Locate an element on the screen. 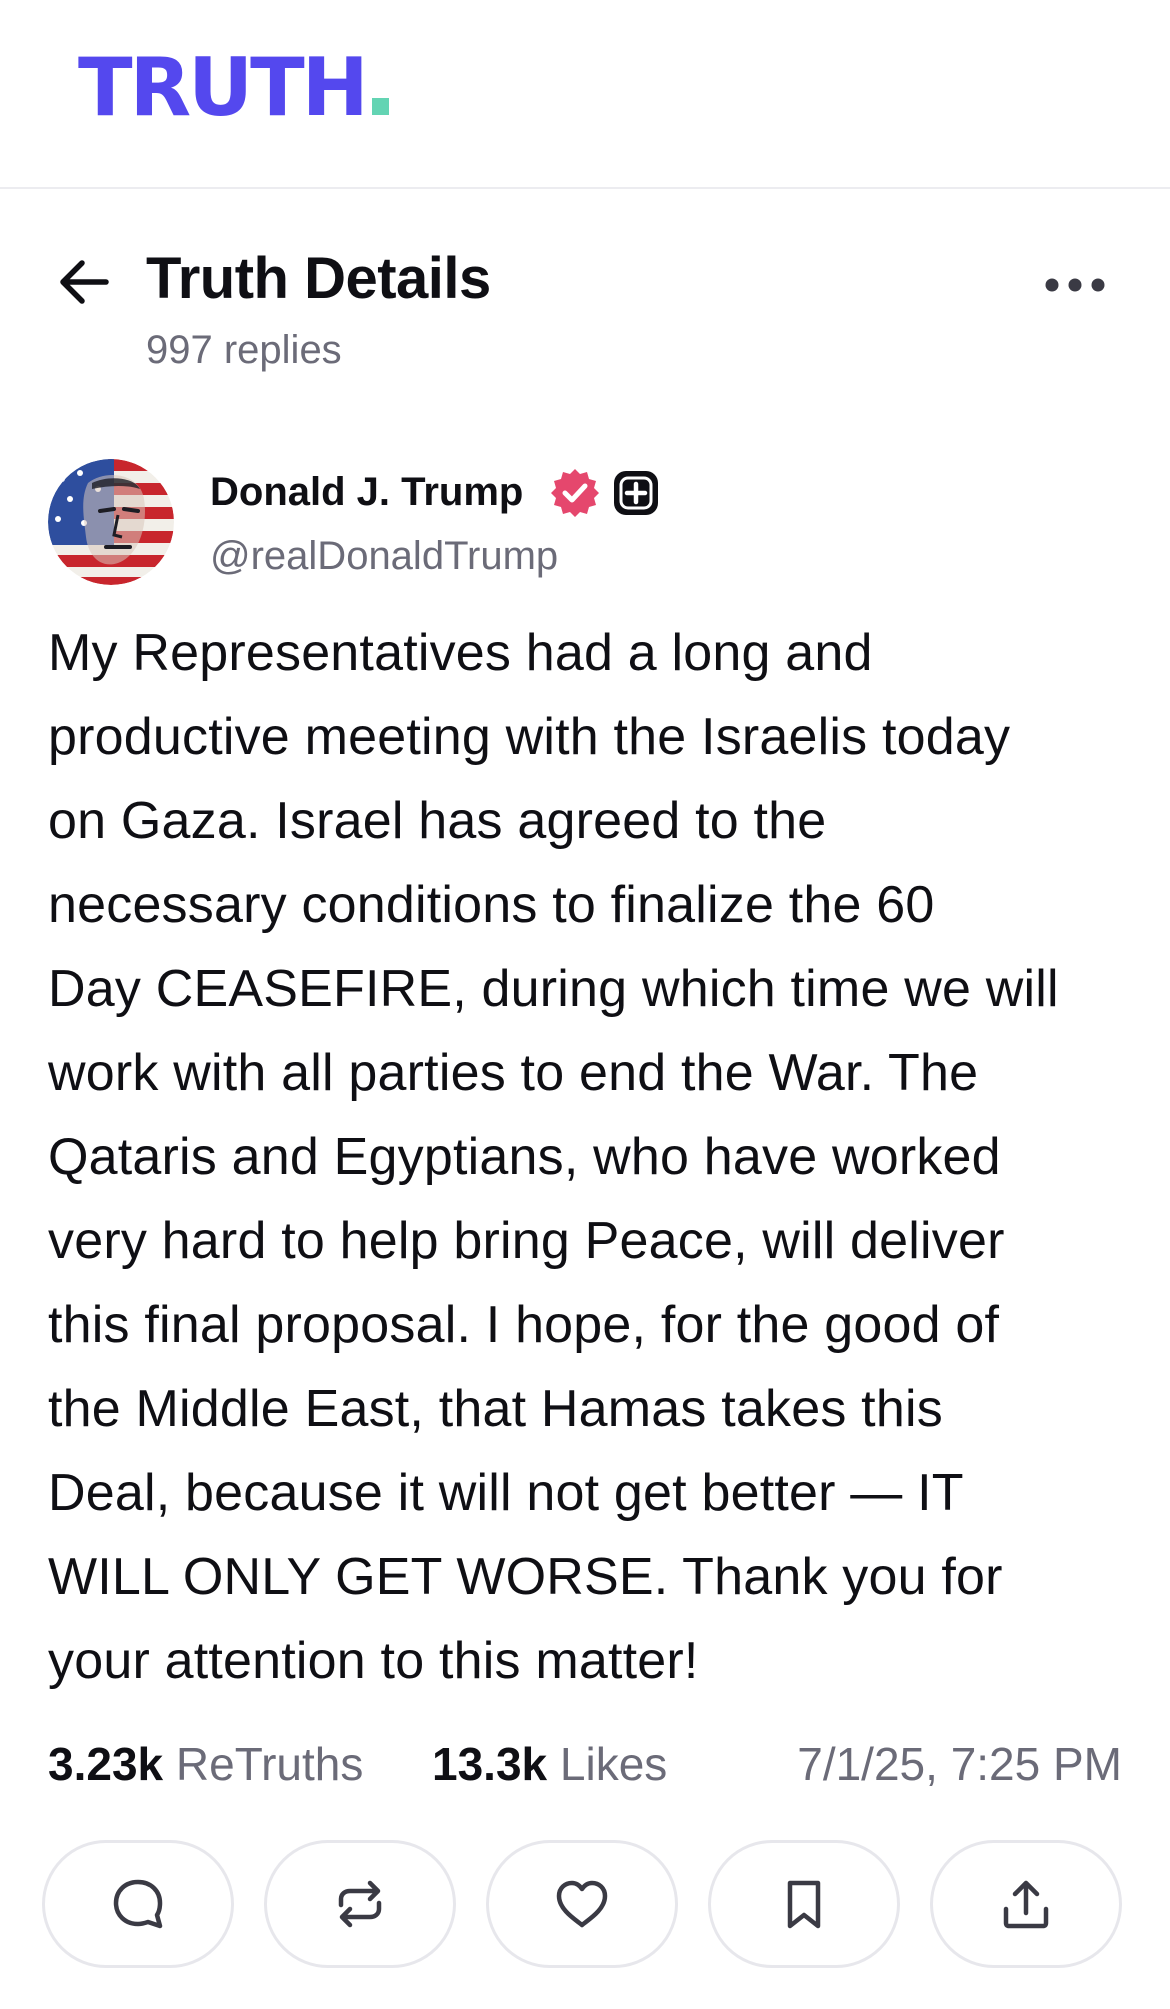 The width and height of the screenshot is (1170, 2009). truth-logo: TRUTH is located at coordinates (233, 88).